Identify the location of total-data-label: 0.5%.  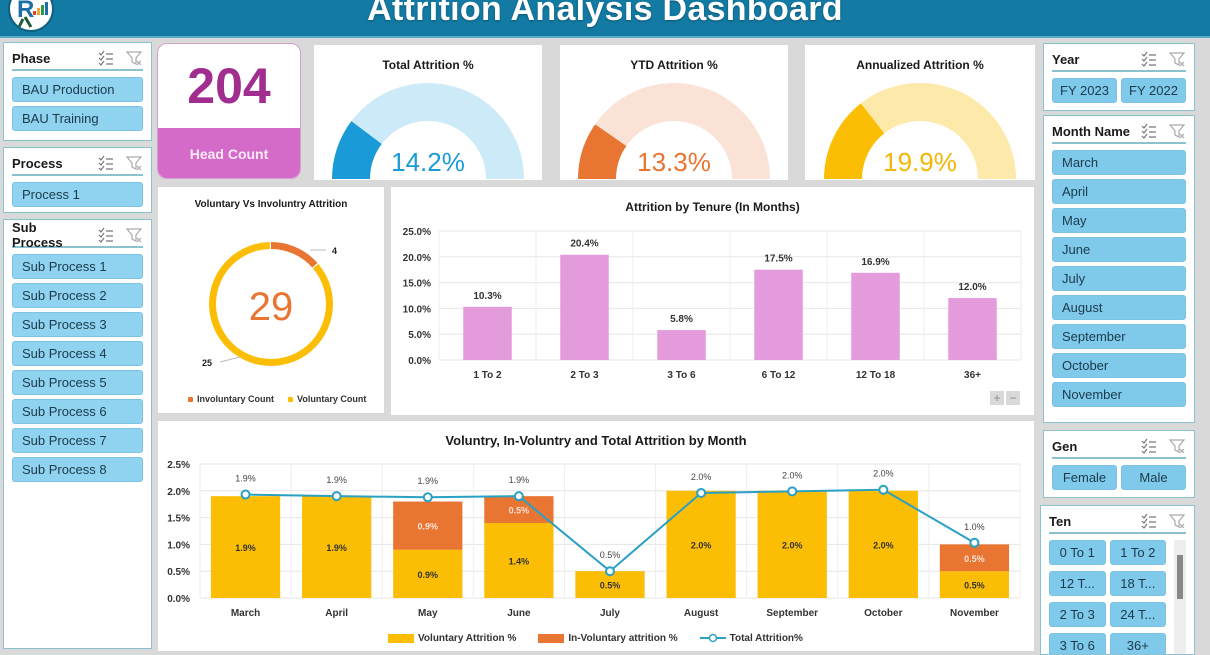
(610, 555).